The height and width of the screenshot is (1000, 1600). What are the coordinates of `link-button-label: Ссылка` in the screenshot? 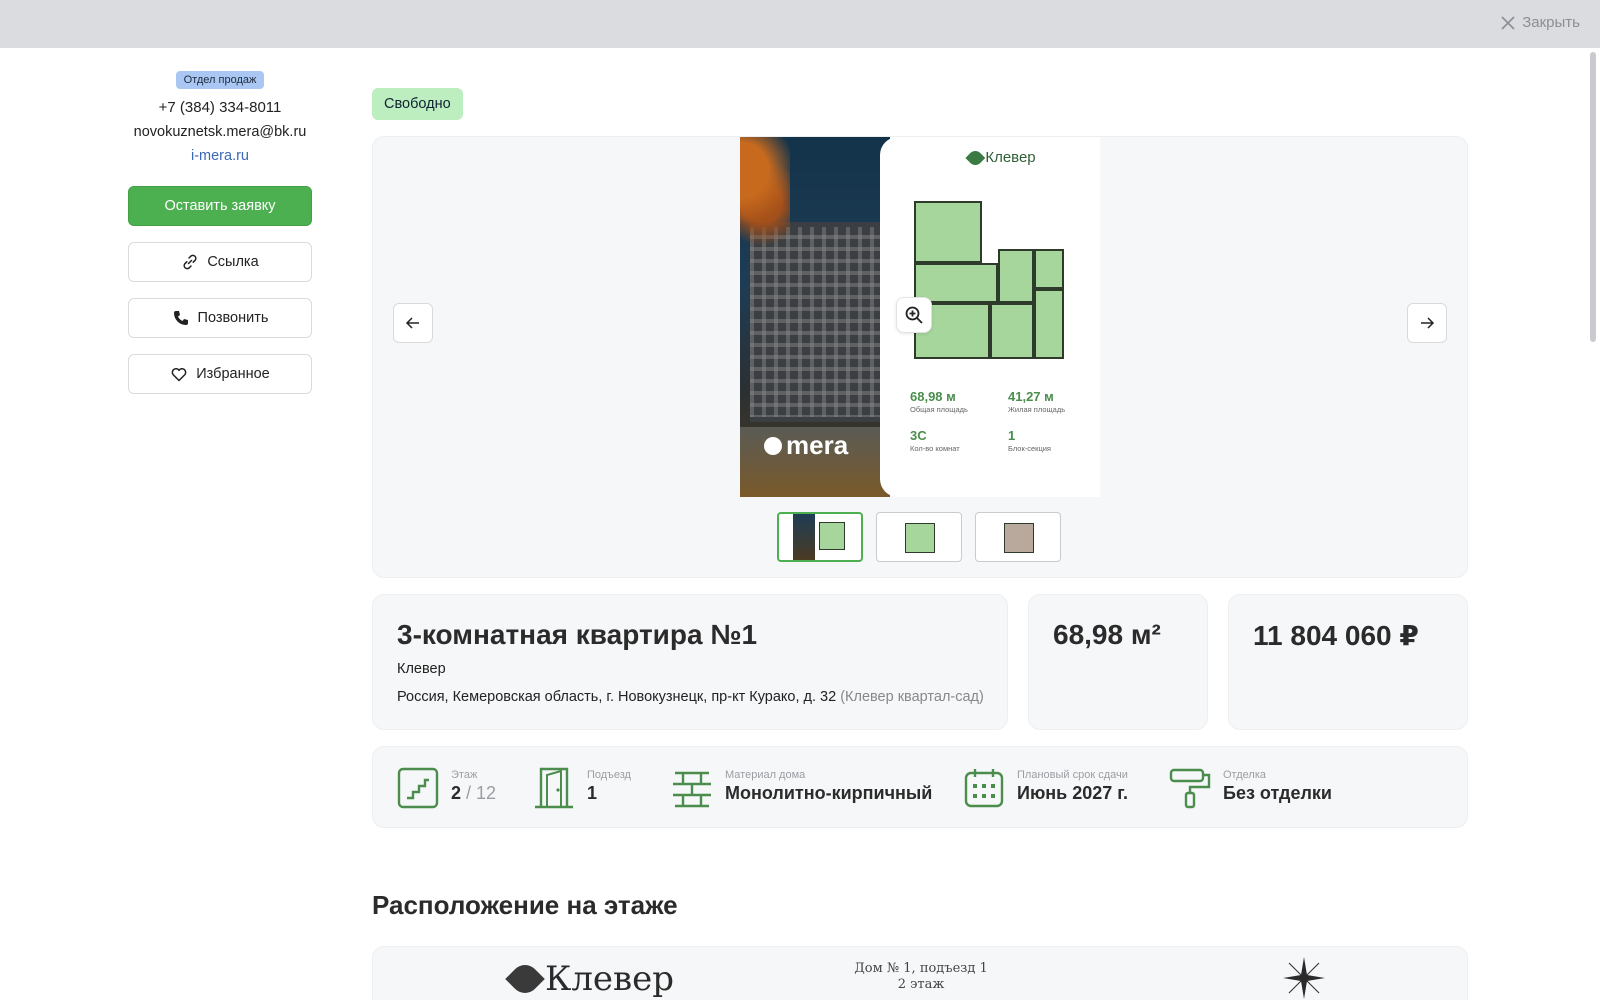 It's located at (233, 262).